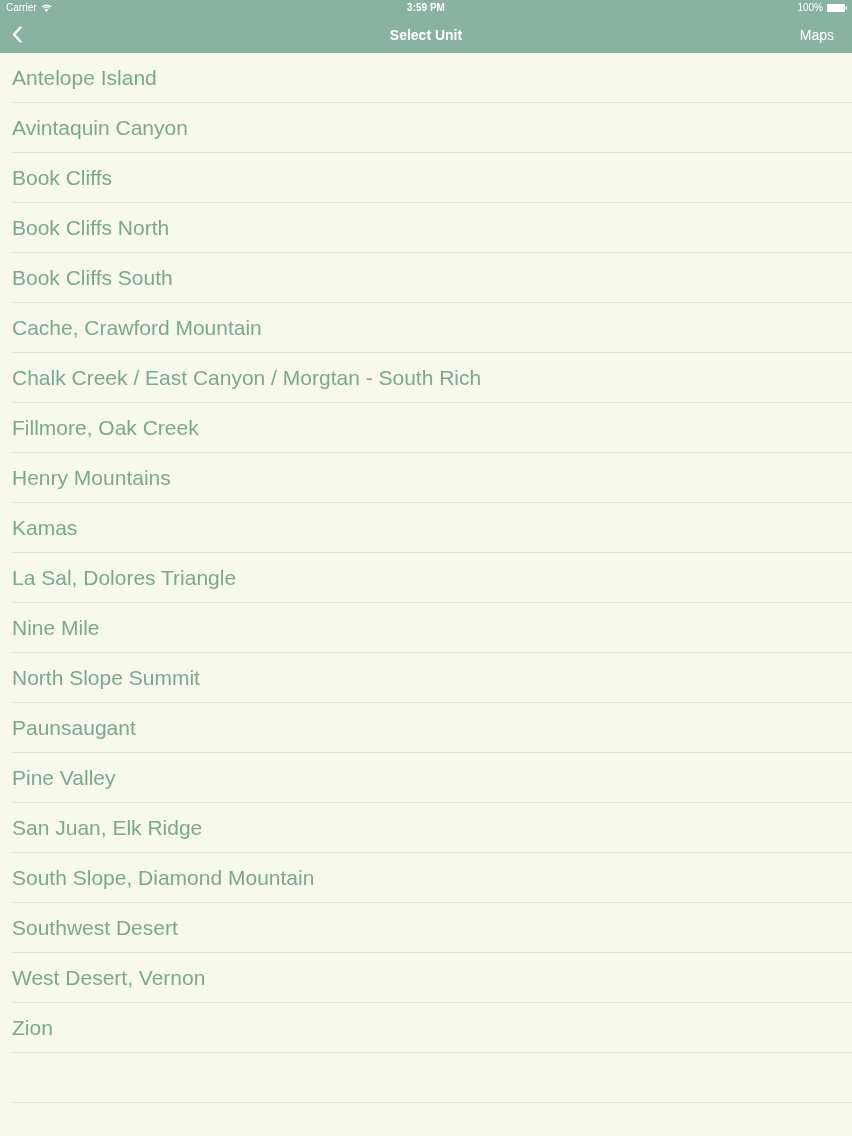 The height and width of the screenshot is (1136, 852). What do you see at coordinates (21, 8) in the screenshot?
I see `carrier-label: Carrier` at bounding box center [21, 8].